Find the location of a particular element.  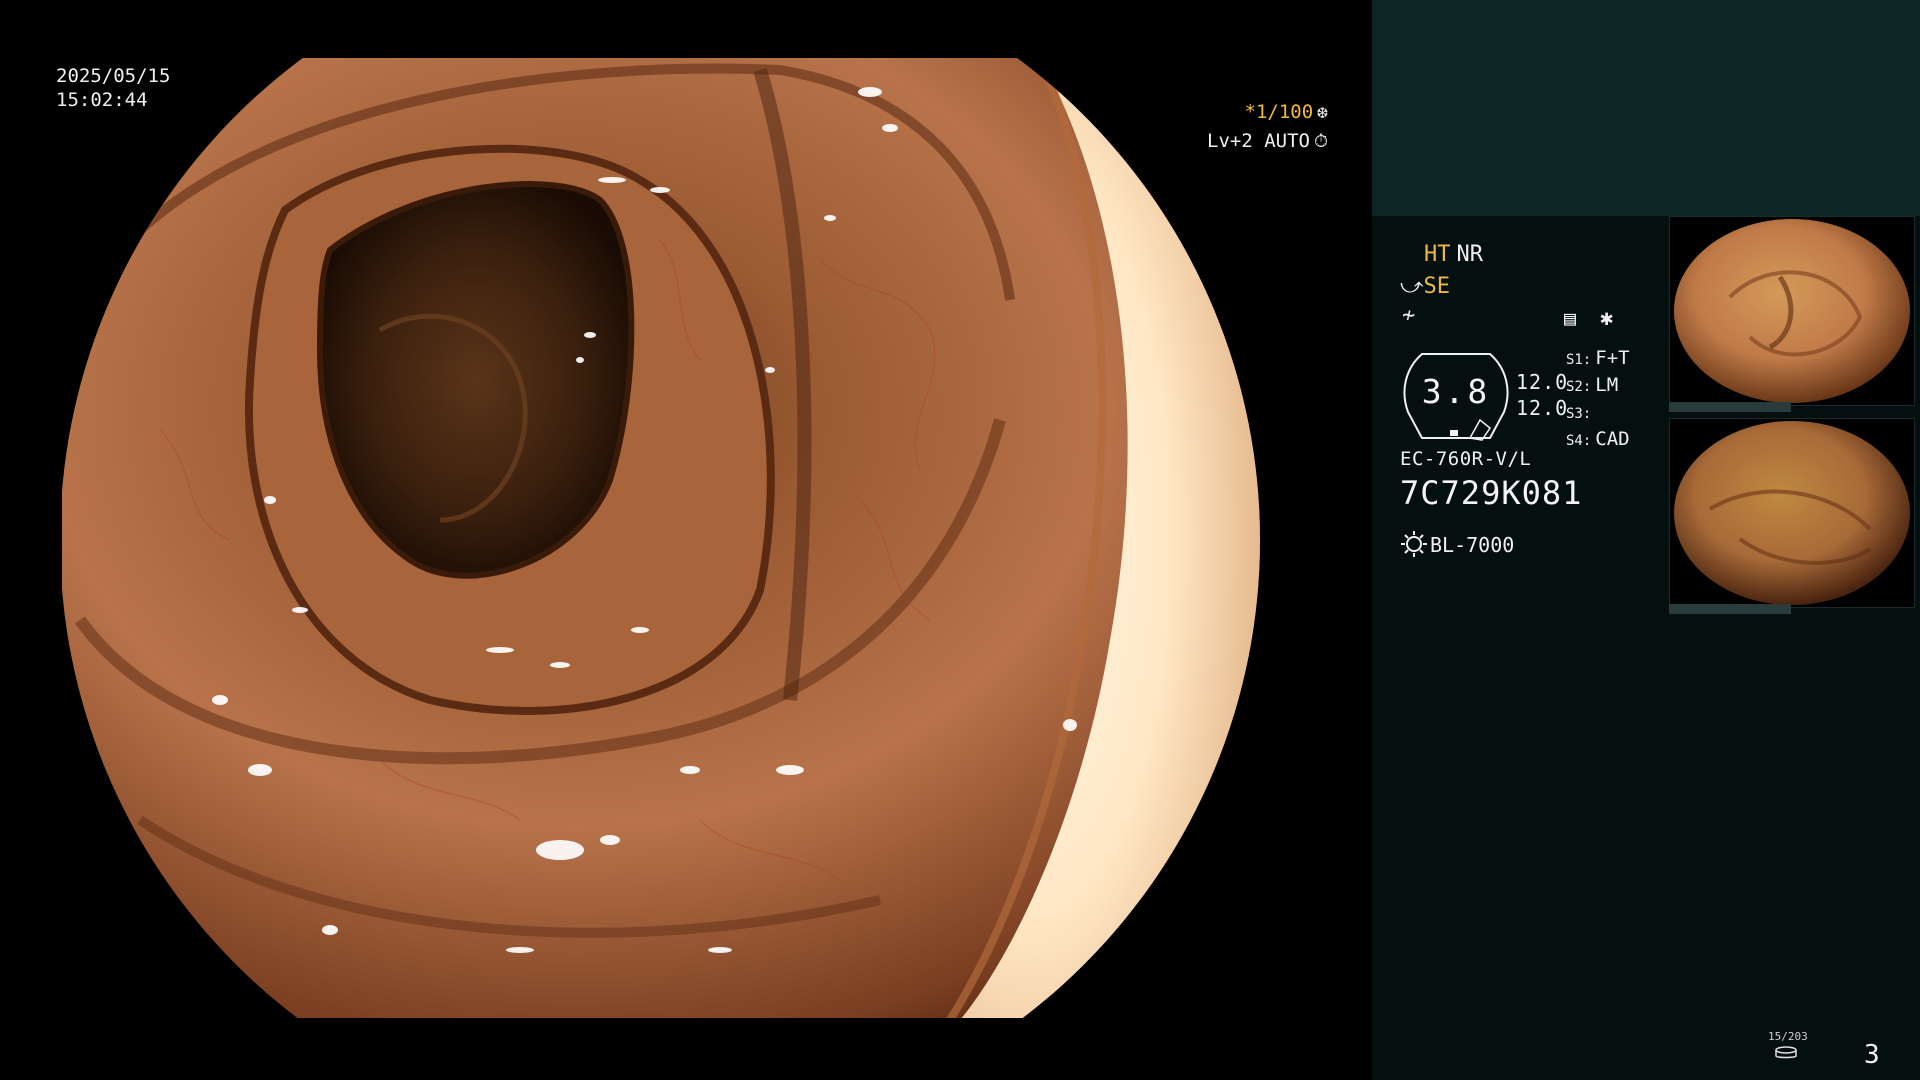

shutter-speed: *1/100 is located at coordinates (1279, 112).